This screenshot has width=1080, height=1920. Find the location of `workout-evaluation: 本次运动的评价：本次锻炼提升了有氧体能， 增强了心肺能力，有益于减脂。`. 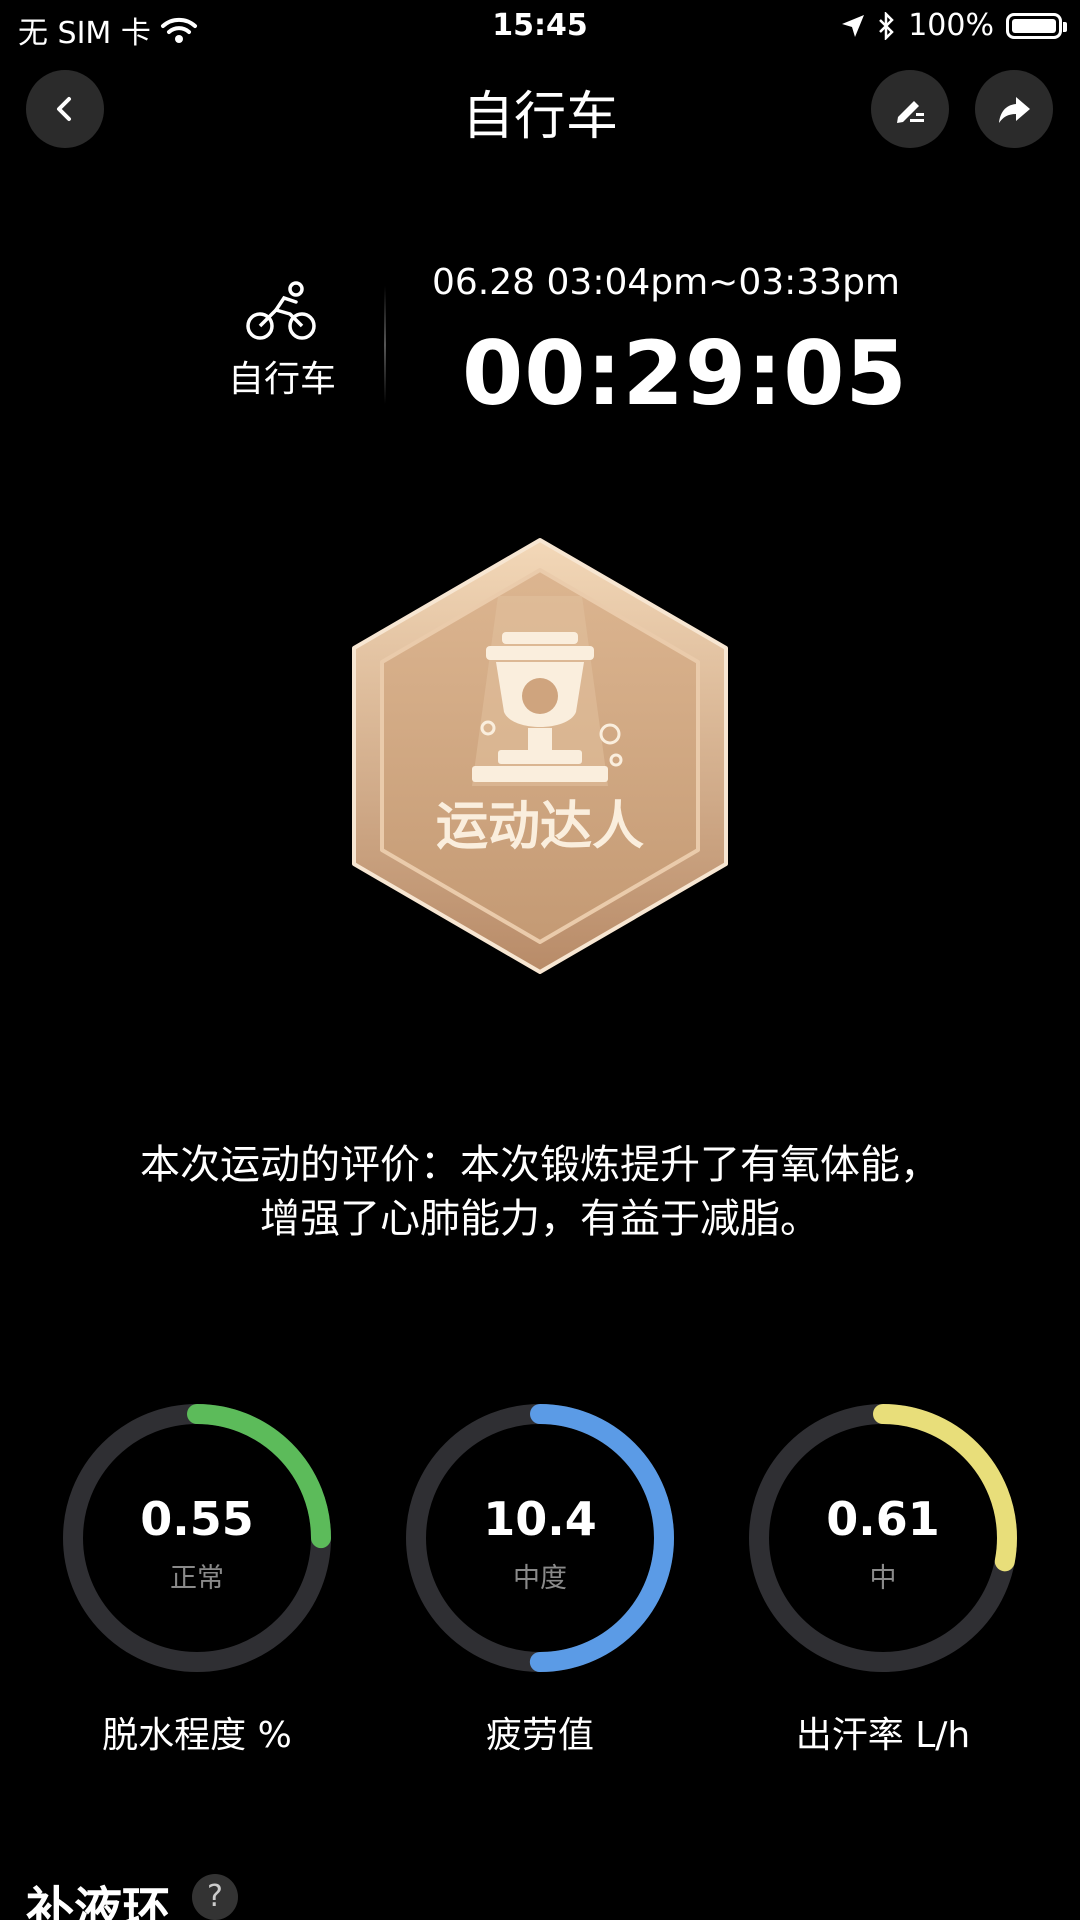

workout-evaluation: 本次运动的评价：本次锻炼提升了有氧体能， 增强了心肺能力，有益于减脂。 is located at coordinates (540, 1192).